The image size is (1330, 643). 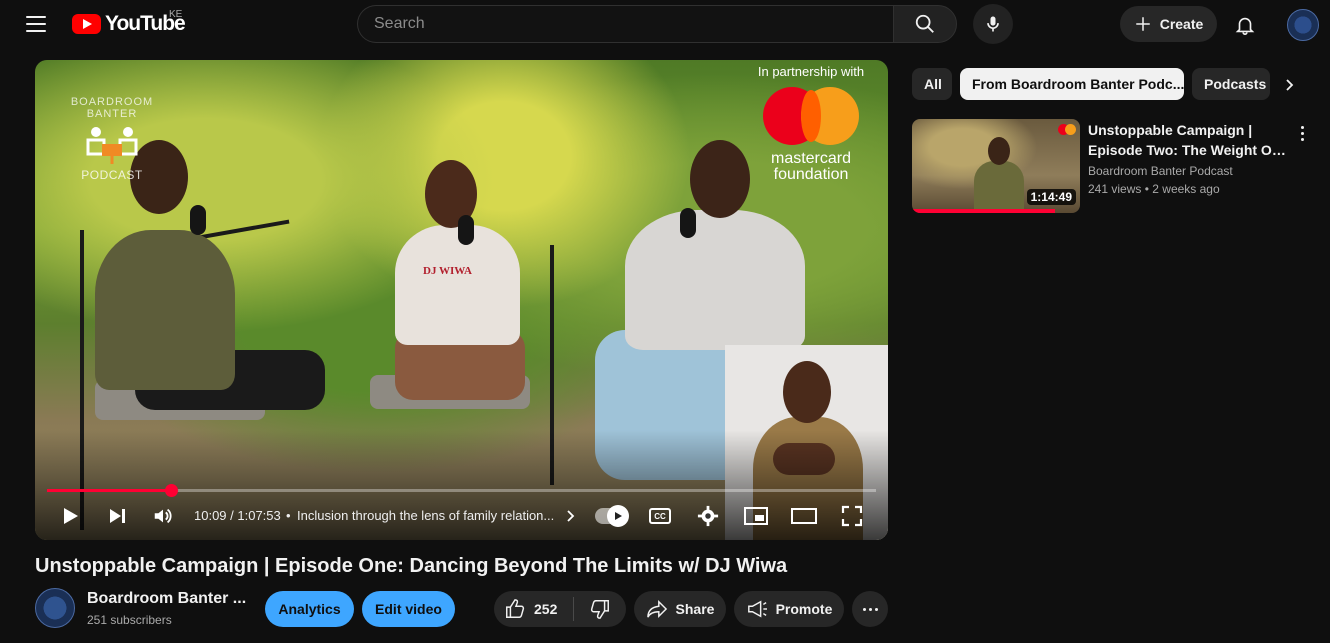 I want to click on search-button, so click(x=925, y=24).